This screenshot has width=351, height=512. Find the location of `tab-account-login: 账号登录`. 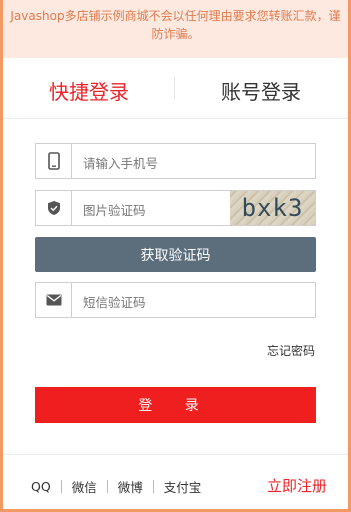

tab-account-login: 账号登录 is located at coordinates (261, 90).